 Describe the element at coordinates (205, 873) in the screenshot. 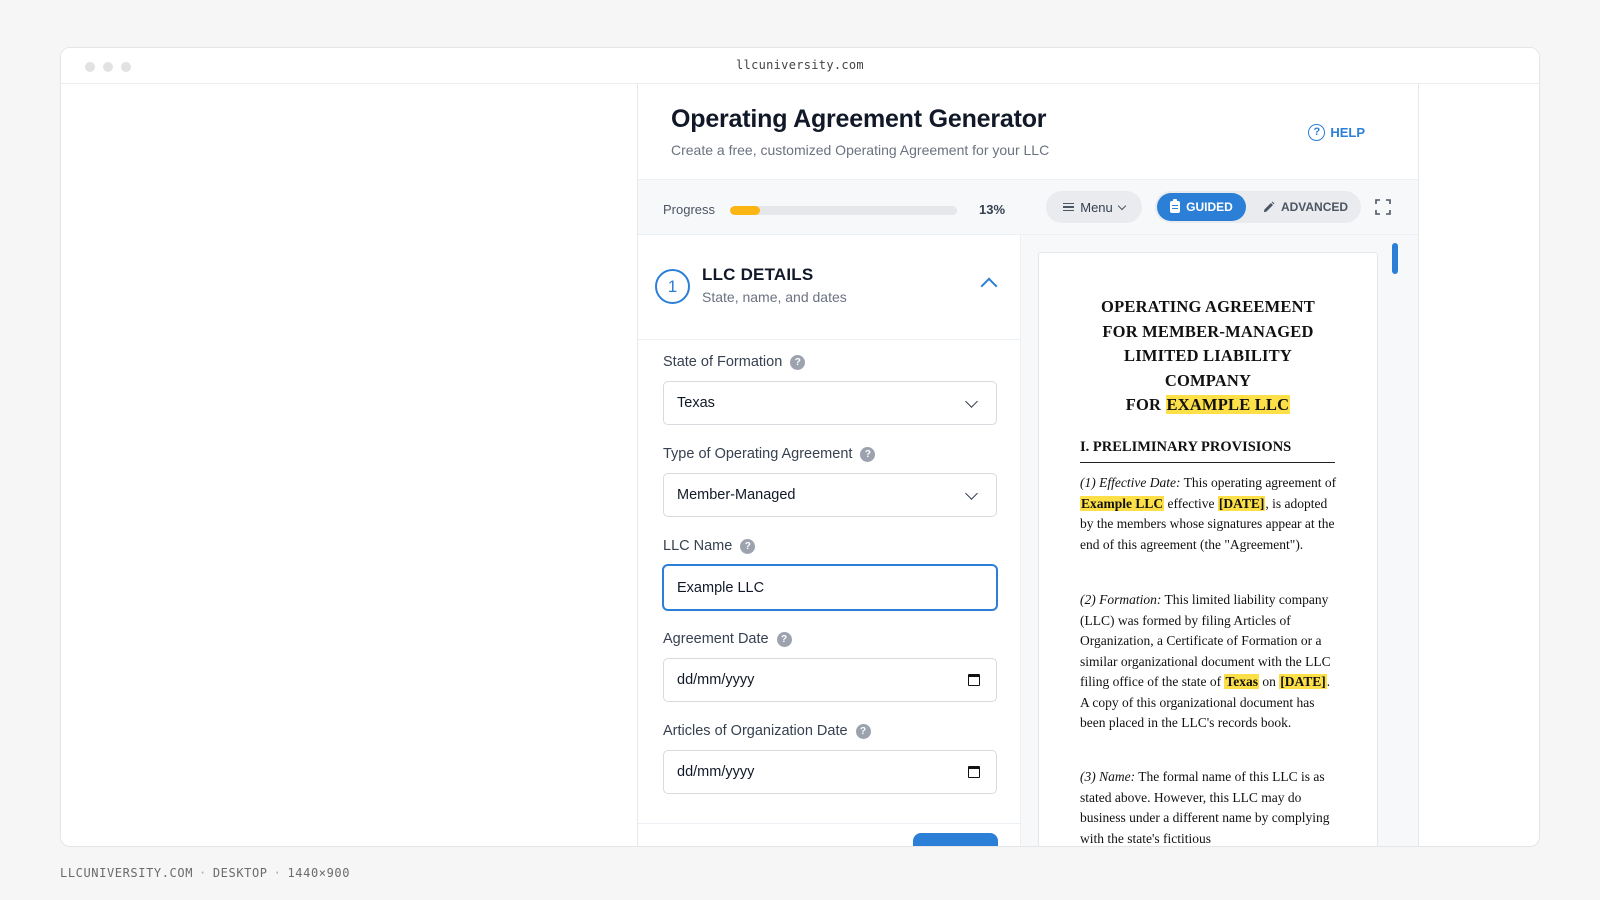

I see `screenshot-caption: LLCUNIVERSITY.COM · DESKTOP · 1440×900` at that location.